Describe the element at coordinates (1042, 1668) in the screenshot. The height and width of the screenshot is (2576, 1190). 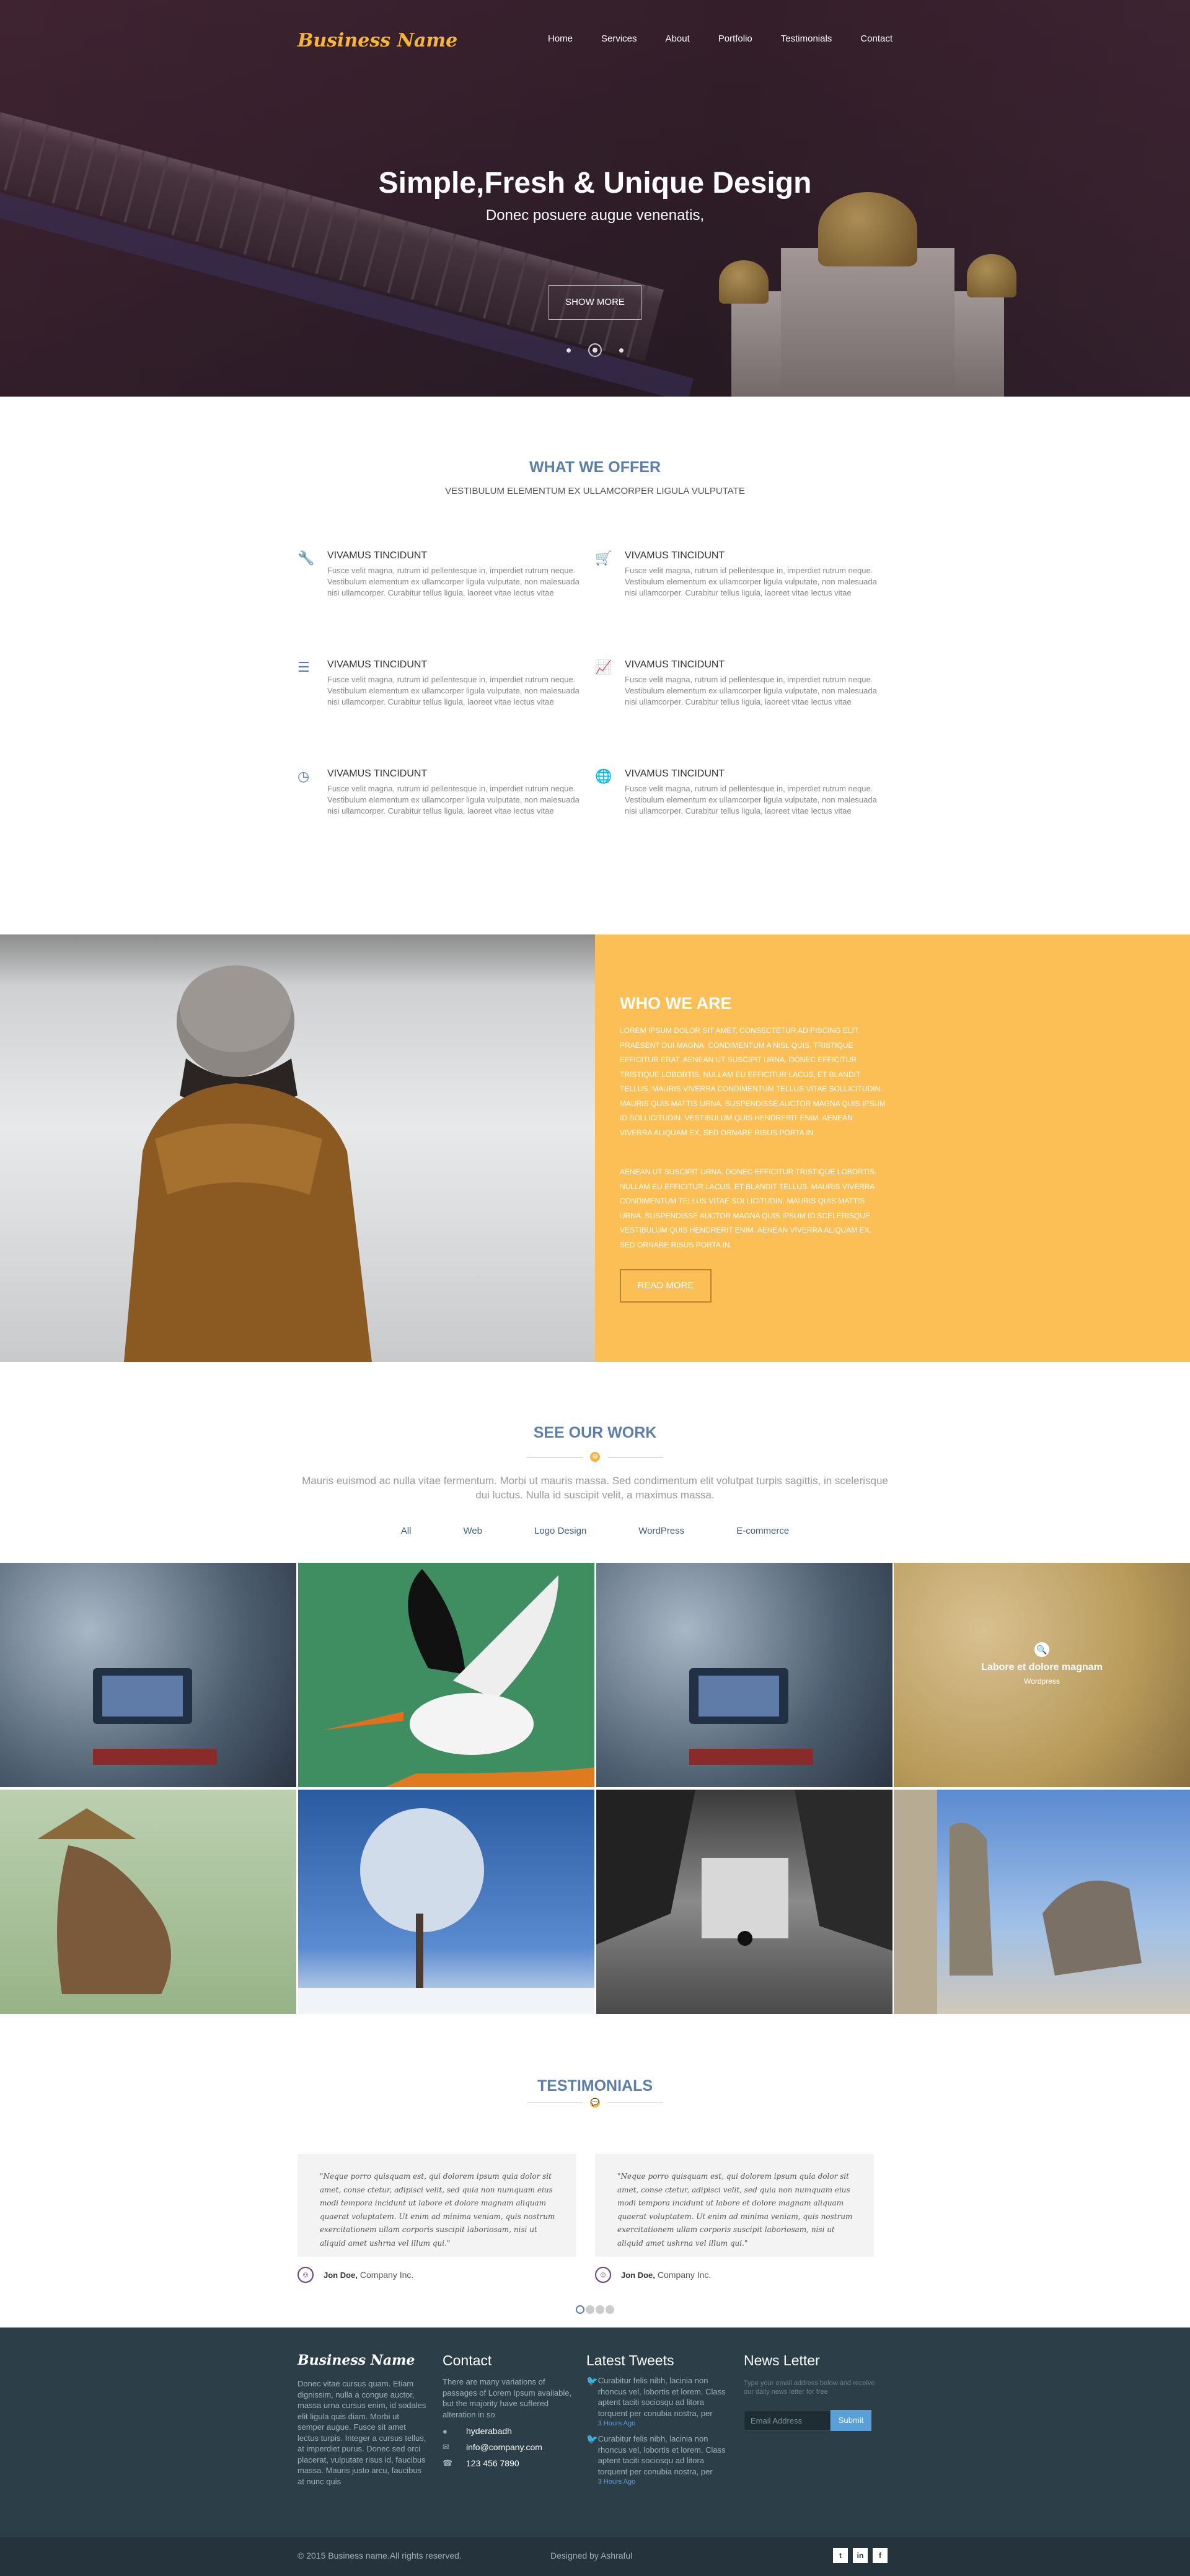
I see `tile-hover-title: Labore et dolore magnam` at that location.